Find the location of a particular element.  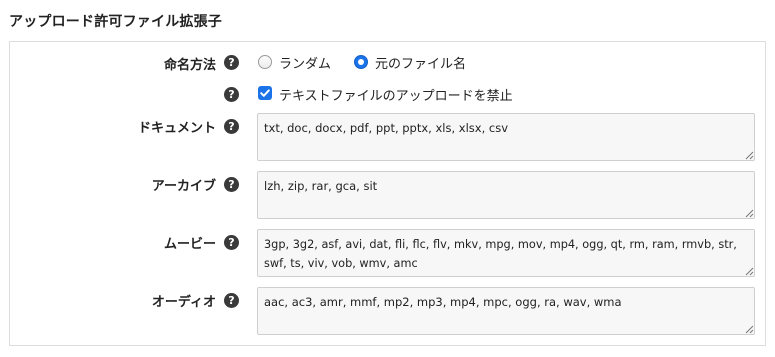

checkmark-icon is located at coordinates (265, 93).